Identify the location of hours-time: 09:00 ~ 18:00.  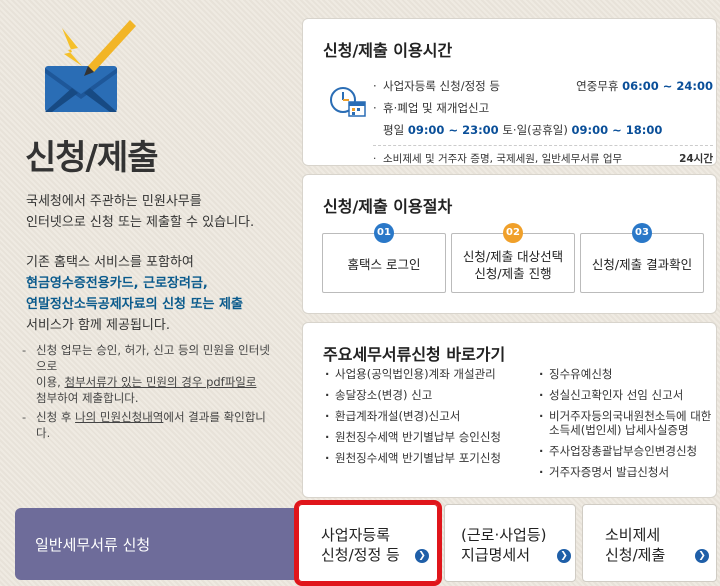
(617, 130).